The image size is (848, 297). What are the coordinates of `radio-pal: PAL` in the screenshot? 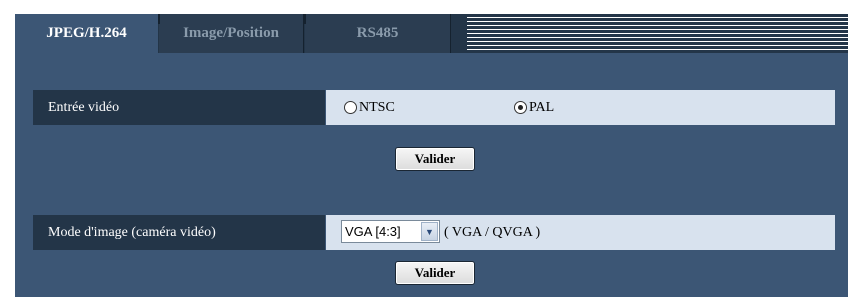 It's located at (534, 107).